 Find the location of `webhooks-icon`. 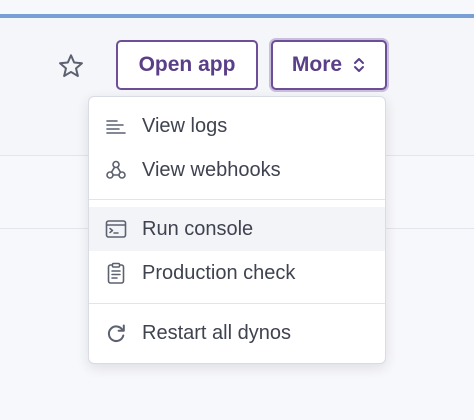

webhooks-icon is located at coordinates (116, 169).